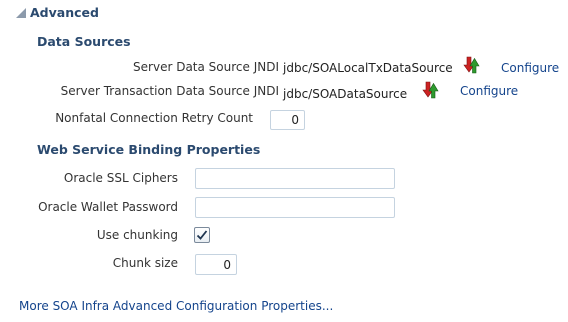  I want to click on retry-count-label: Nonfatal Connection Retry Count, so click(154, 118).